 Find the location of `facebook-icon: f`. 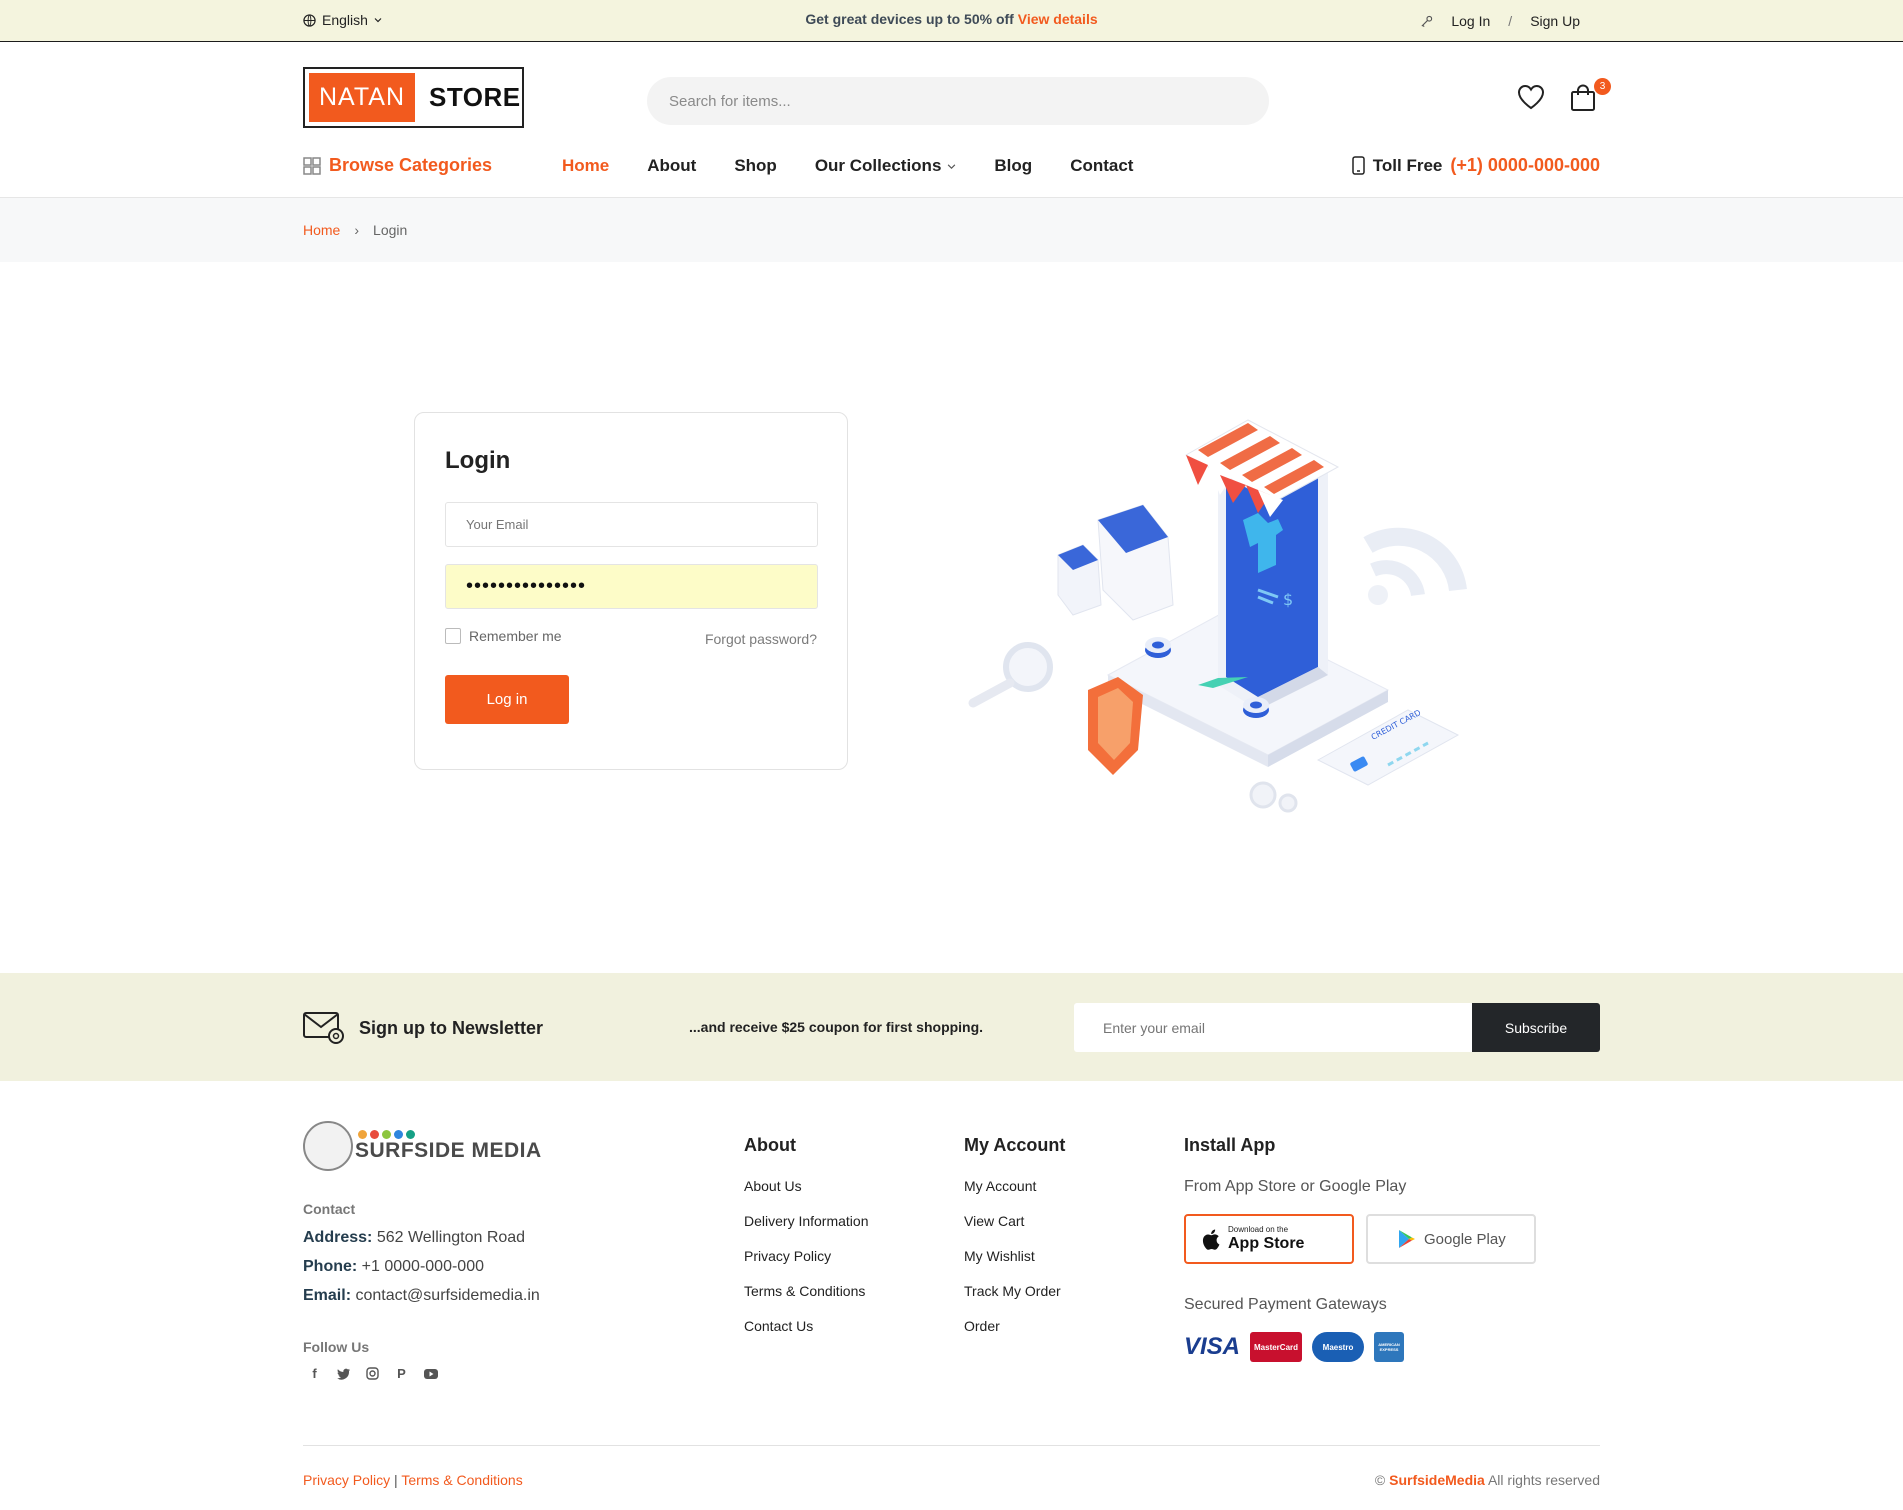

facebook-icon: f is located at coordinates (314, 1373).